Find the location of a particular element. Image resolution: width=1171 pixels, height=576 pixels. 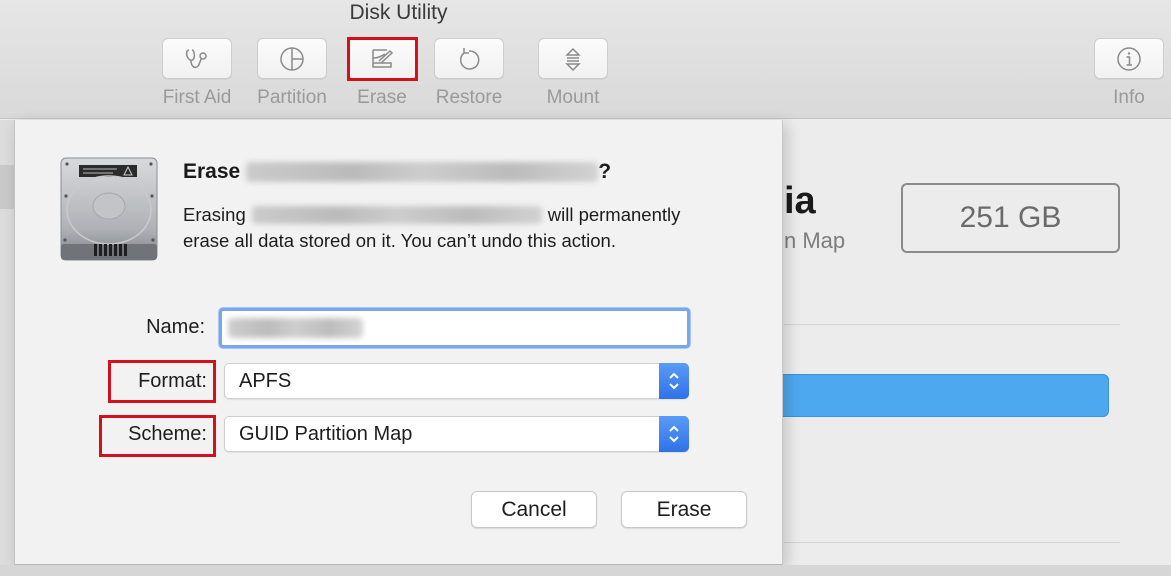

sidebar is located at coordinates (7, 348).